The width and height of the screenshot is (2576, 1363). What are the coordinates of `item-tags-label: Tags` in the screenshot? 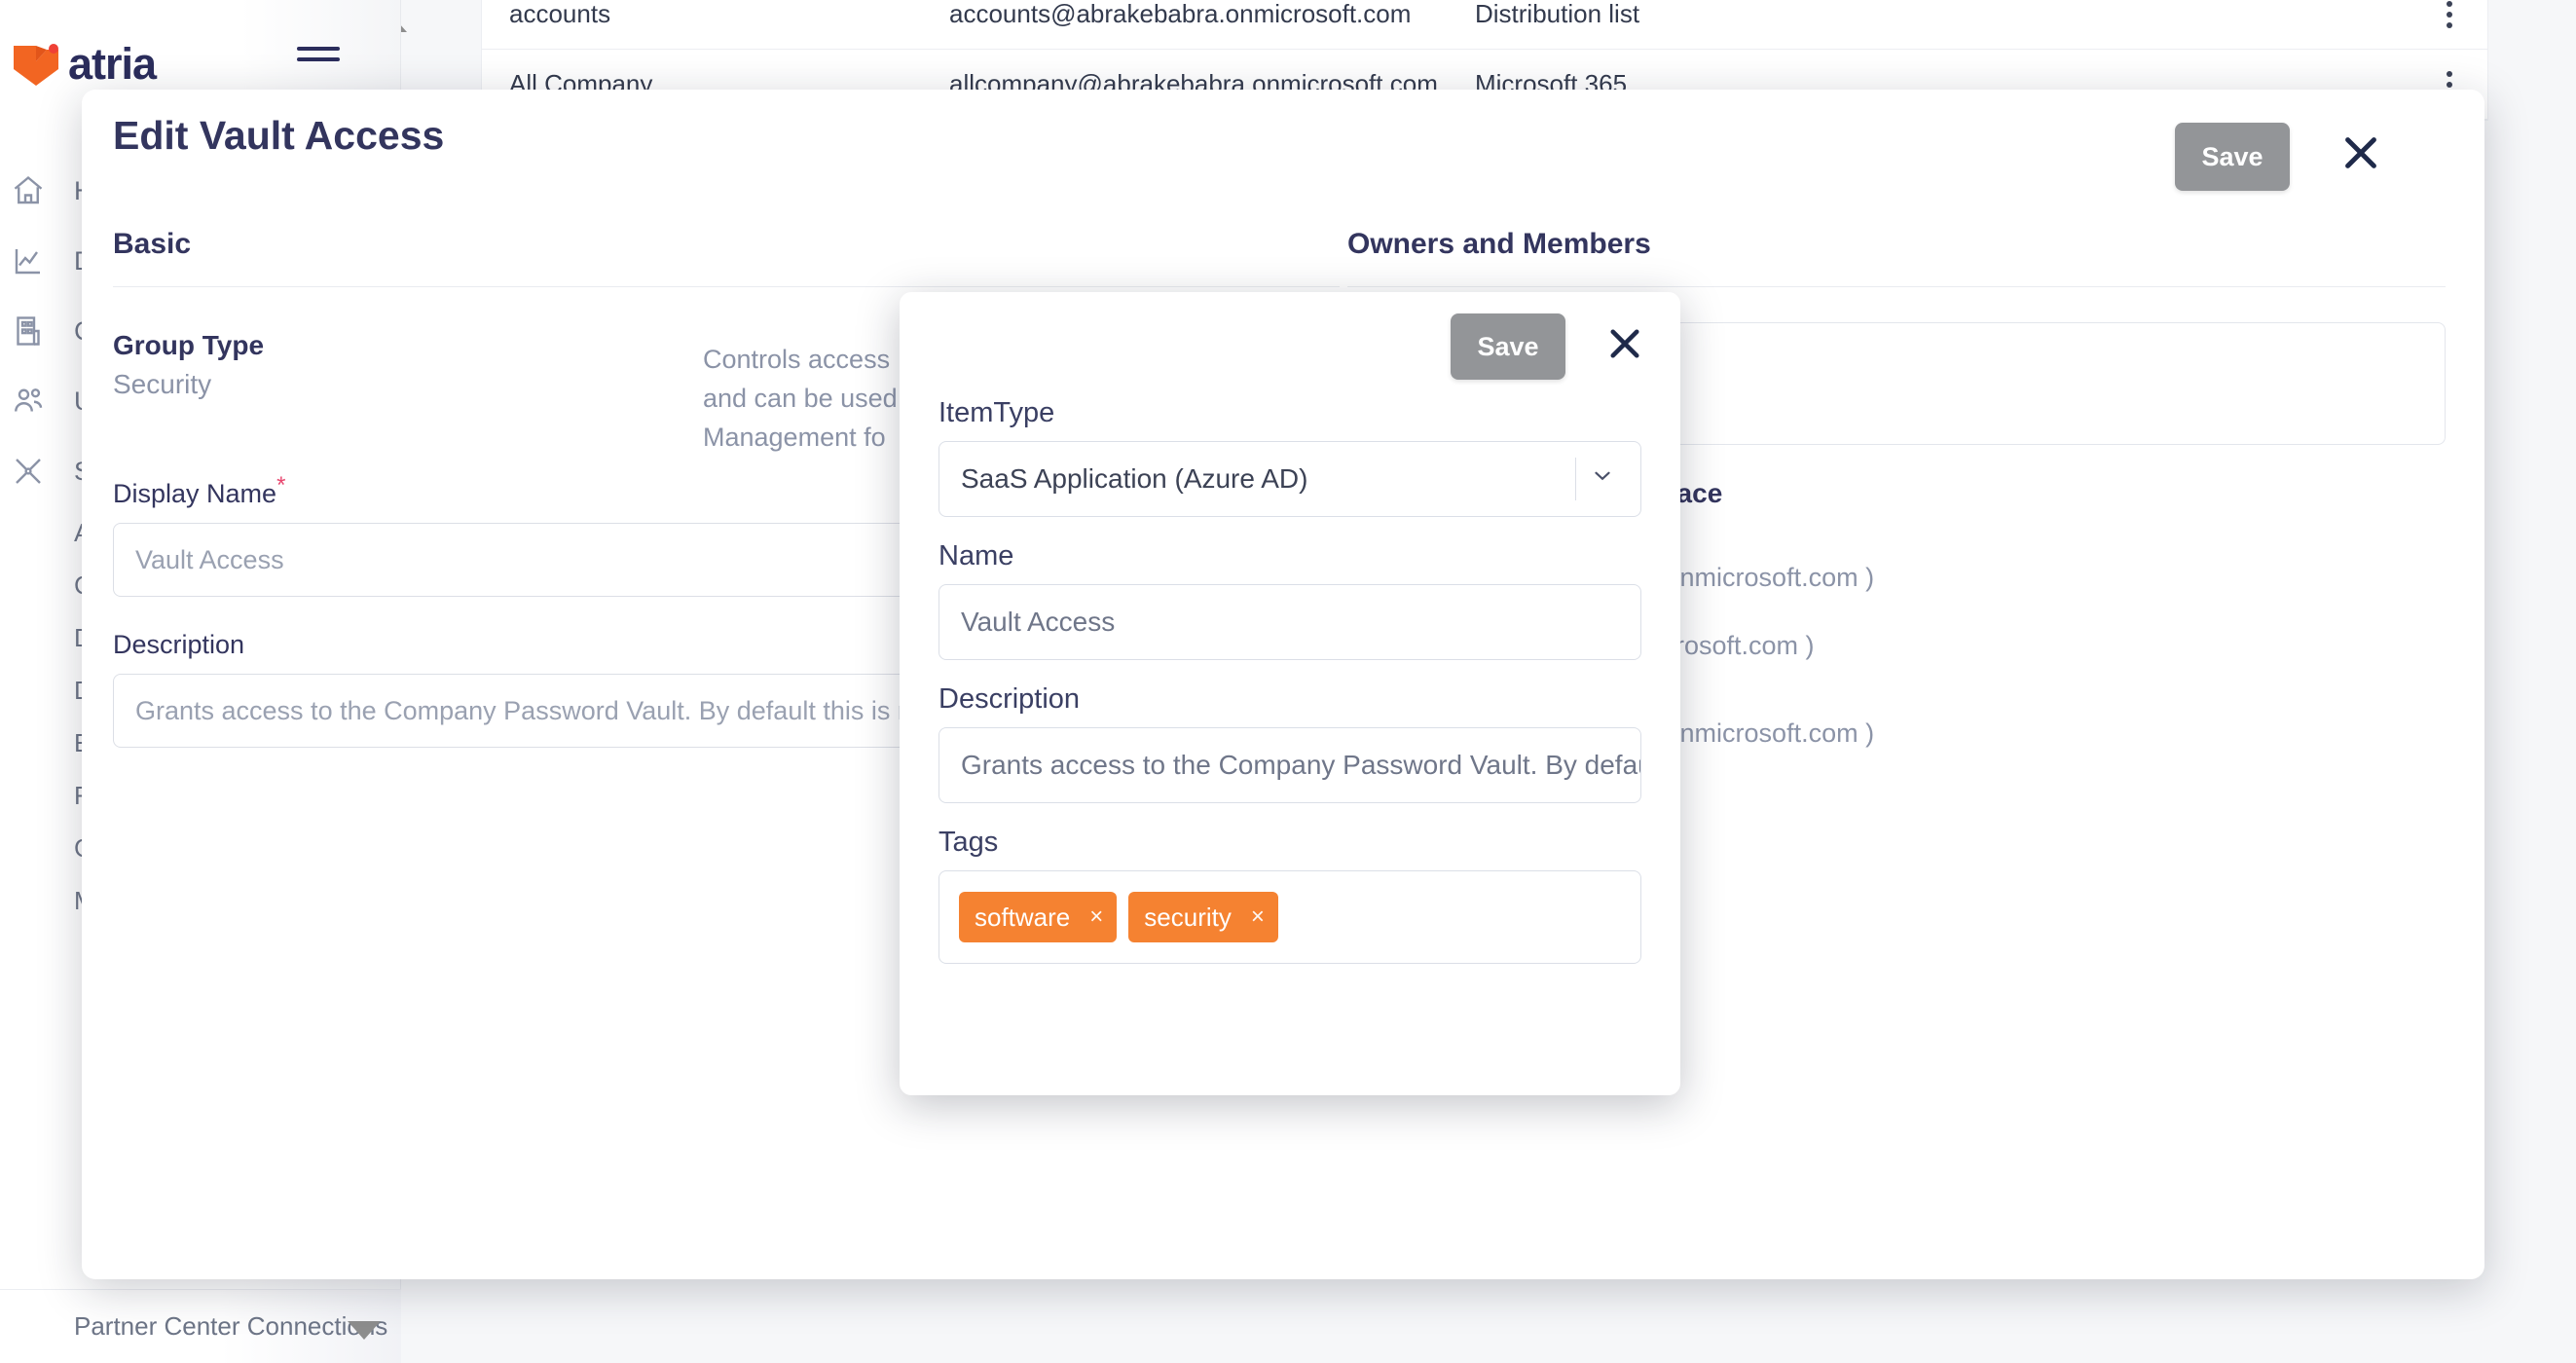 It's located at (968, 842).